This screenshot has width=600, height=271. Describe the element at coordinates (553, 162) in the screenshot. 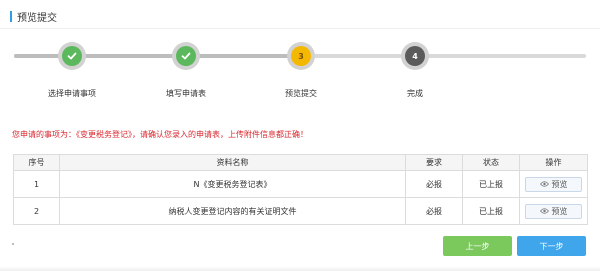

I see `column-header-action: 操作` at that location.